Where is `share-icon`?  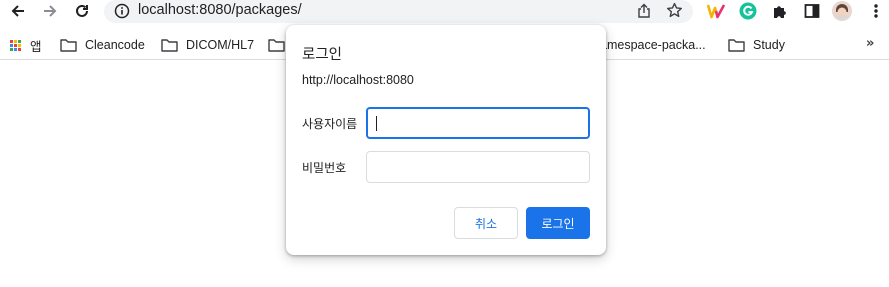
share-icon is located at coordinates (644, 11).